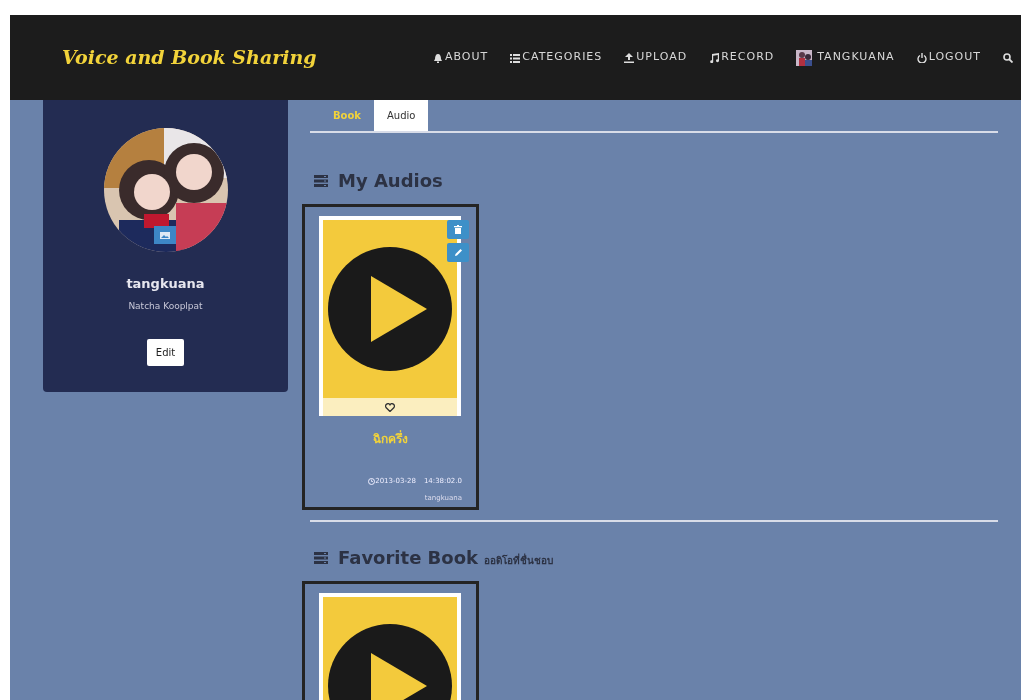 The height and width of the screenshot is (700, 1021). What do you see at coordinates (845, 57) in the screenshot?
I see `nav-link: TANGKUANA` at bounding box center [845, 57].